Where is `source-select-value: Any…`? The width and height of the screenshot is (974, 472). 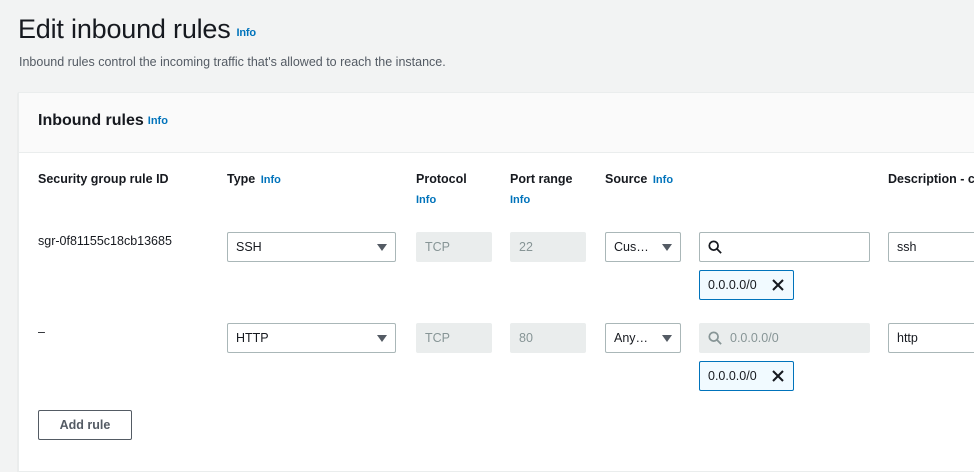 source-select-value: Any… is located at coordinates (631, 338).